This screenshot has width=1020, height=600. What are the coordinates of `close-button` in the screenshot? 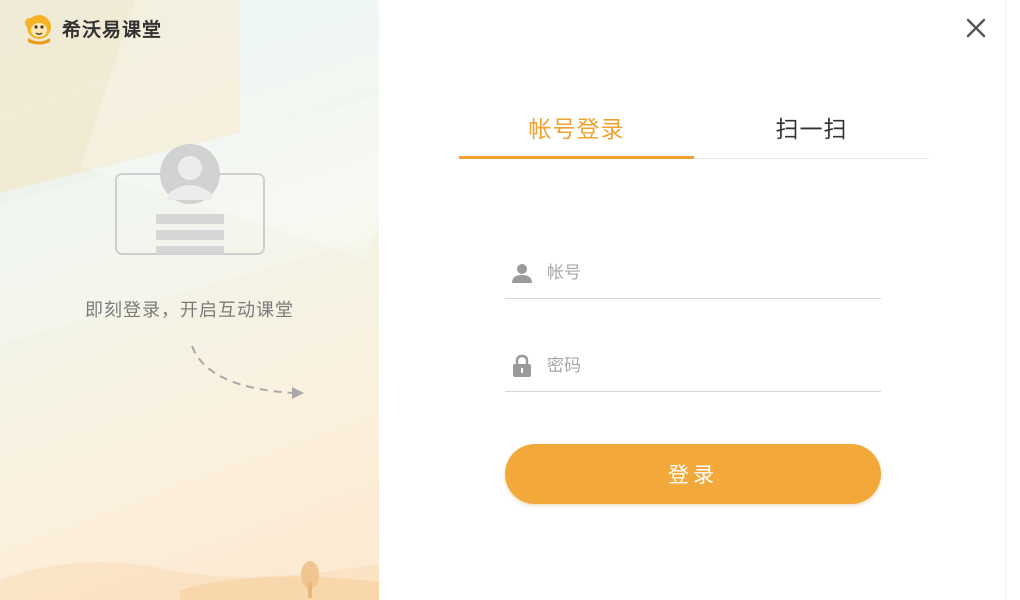 It's located at (976, 28).